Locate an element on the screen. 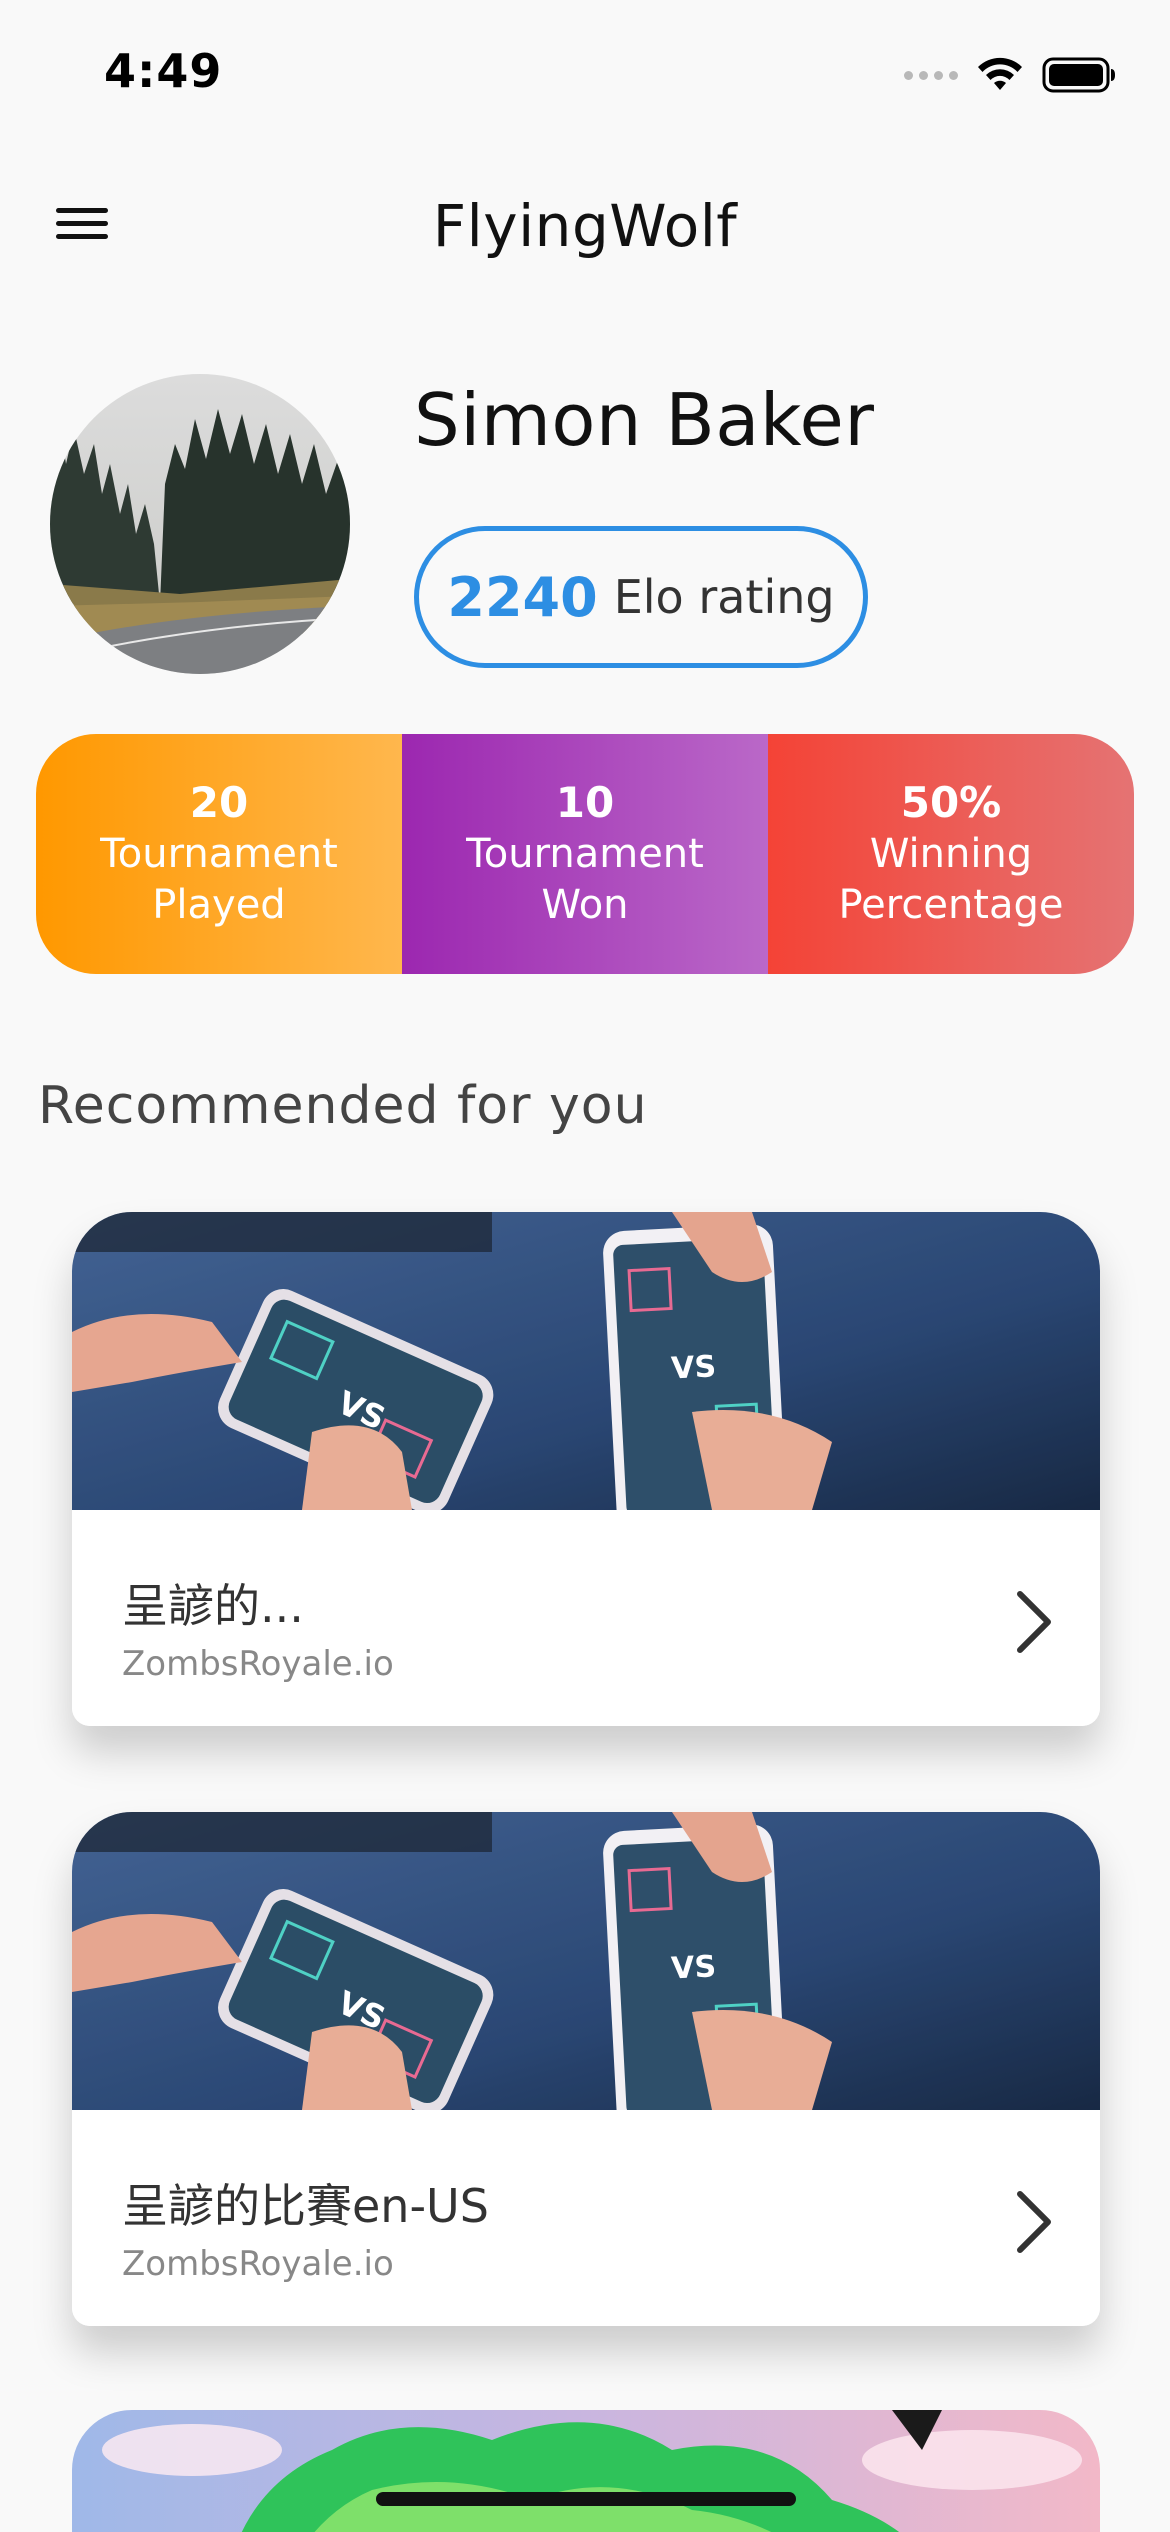  stat-value: 10 is located at coordinates (585, 802).